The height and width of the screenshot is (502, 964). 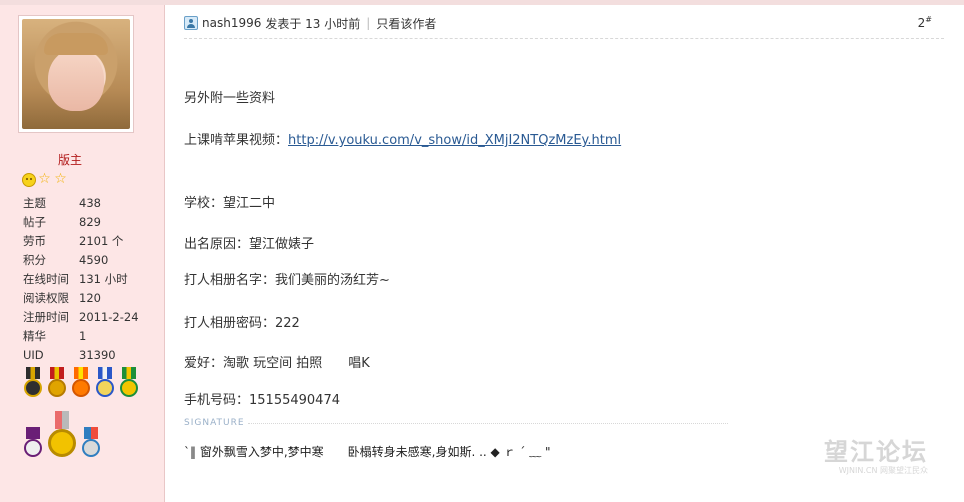 I want to click on stat-label: UID, so click(x=33, y=354).